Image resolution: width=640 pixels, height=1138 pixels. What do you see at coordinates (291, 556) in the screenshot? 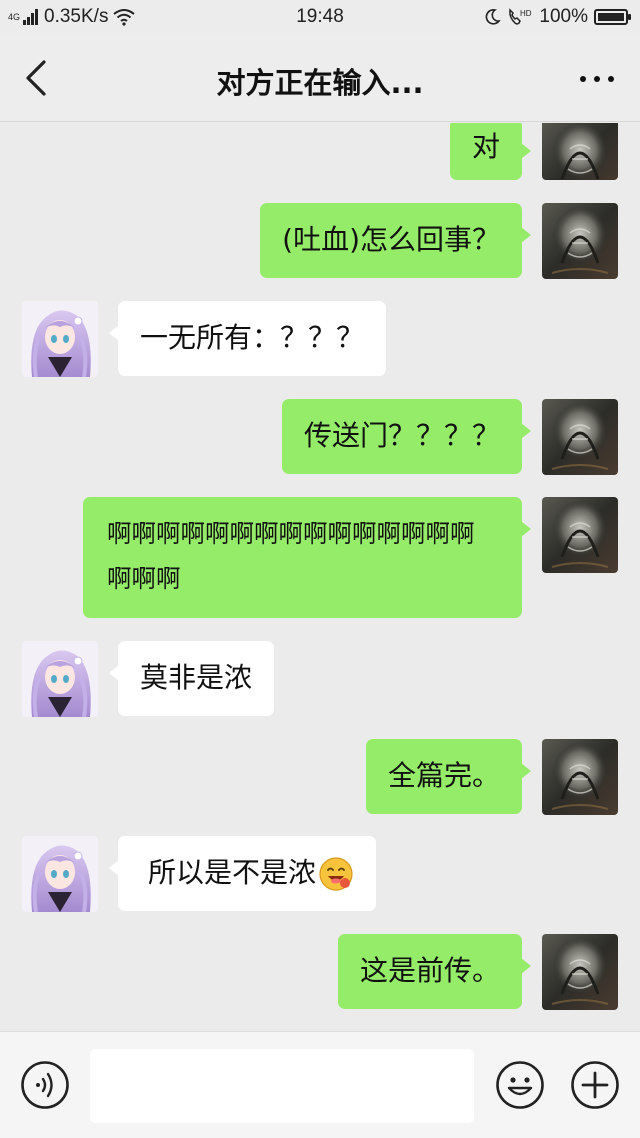
I see `message-text: 啊啊啊啊啊啊啊啊啊啊啊啊啊啊啊啊啊啊` at bounding box center [291, 556].